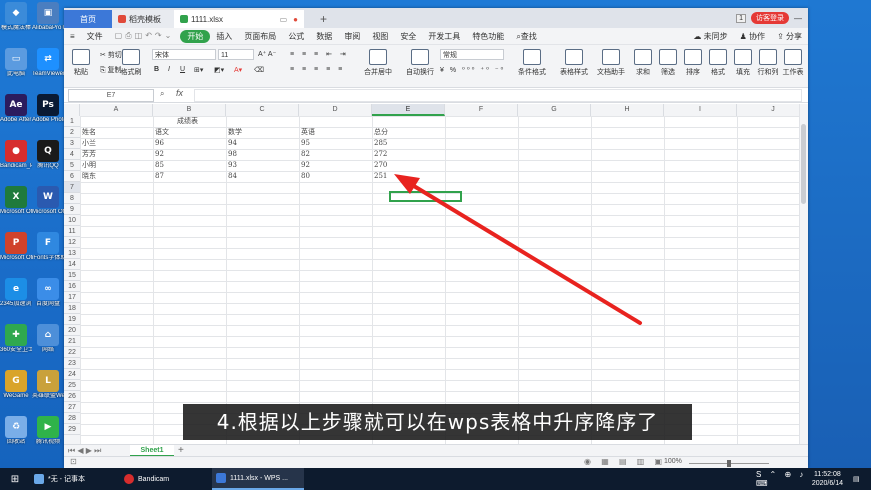 The height and width of the screenshot is (490, 871). What do you see at coordinates (195, 36) in the screenshot?
I see `menu-tab: 开始` at bounding box center [195, 36].